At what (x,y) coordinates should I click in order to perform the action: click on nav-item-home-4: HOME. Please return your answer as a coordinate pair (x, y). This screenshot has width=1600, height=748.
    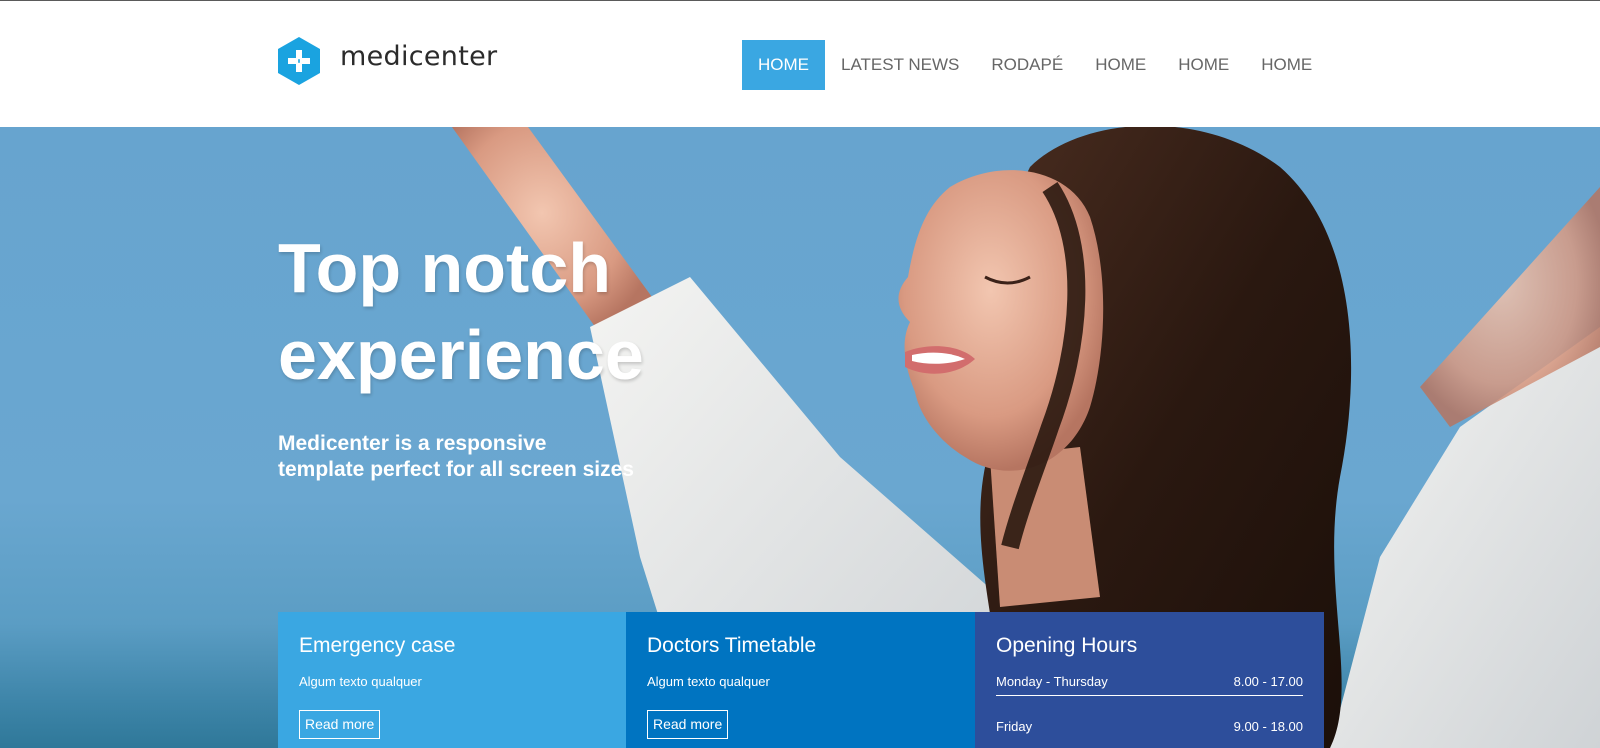
    Looking at the image, I should click on (1286, 65).